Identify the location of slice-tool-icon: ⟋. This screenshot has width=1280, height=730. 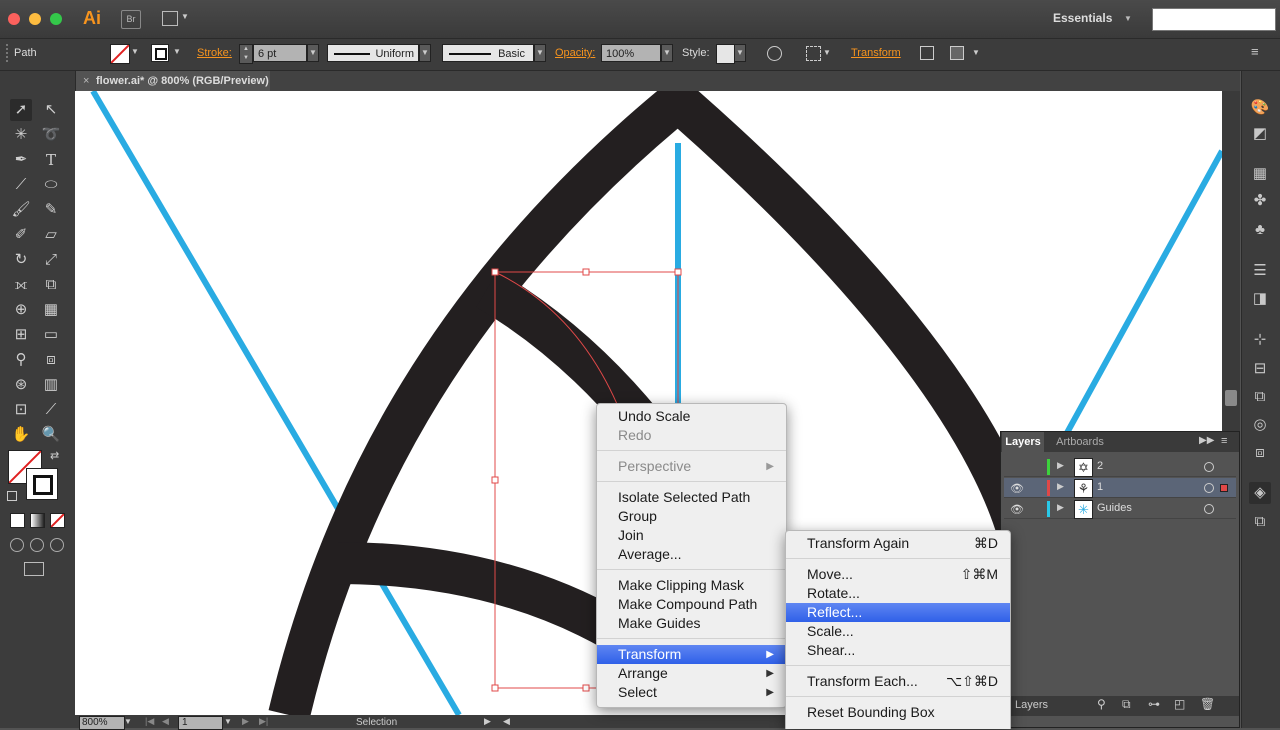
(51, 410).